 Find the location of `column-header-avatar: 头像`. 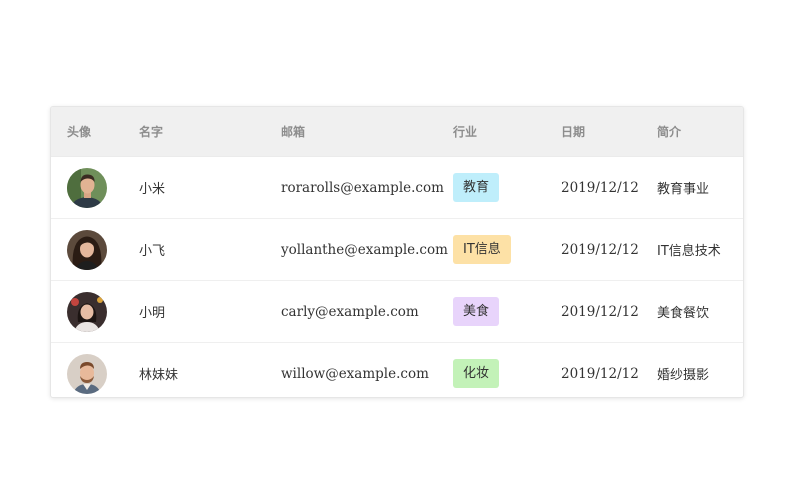

column-header-avatar: 头像 is located at coordinates (79, 131).